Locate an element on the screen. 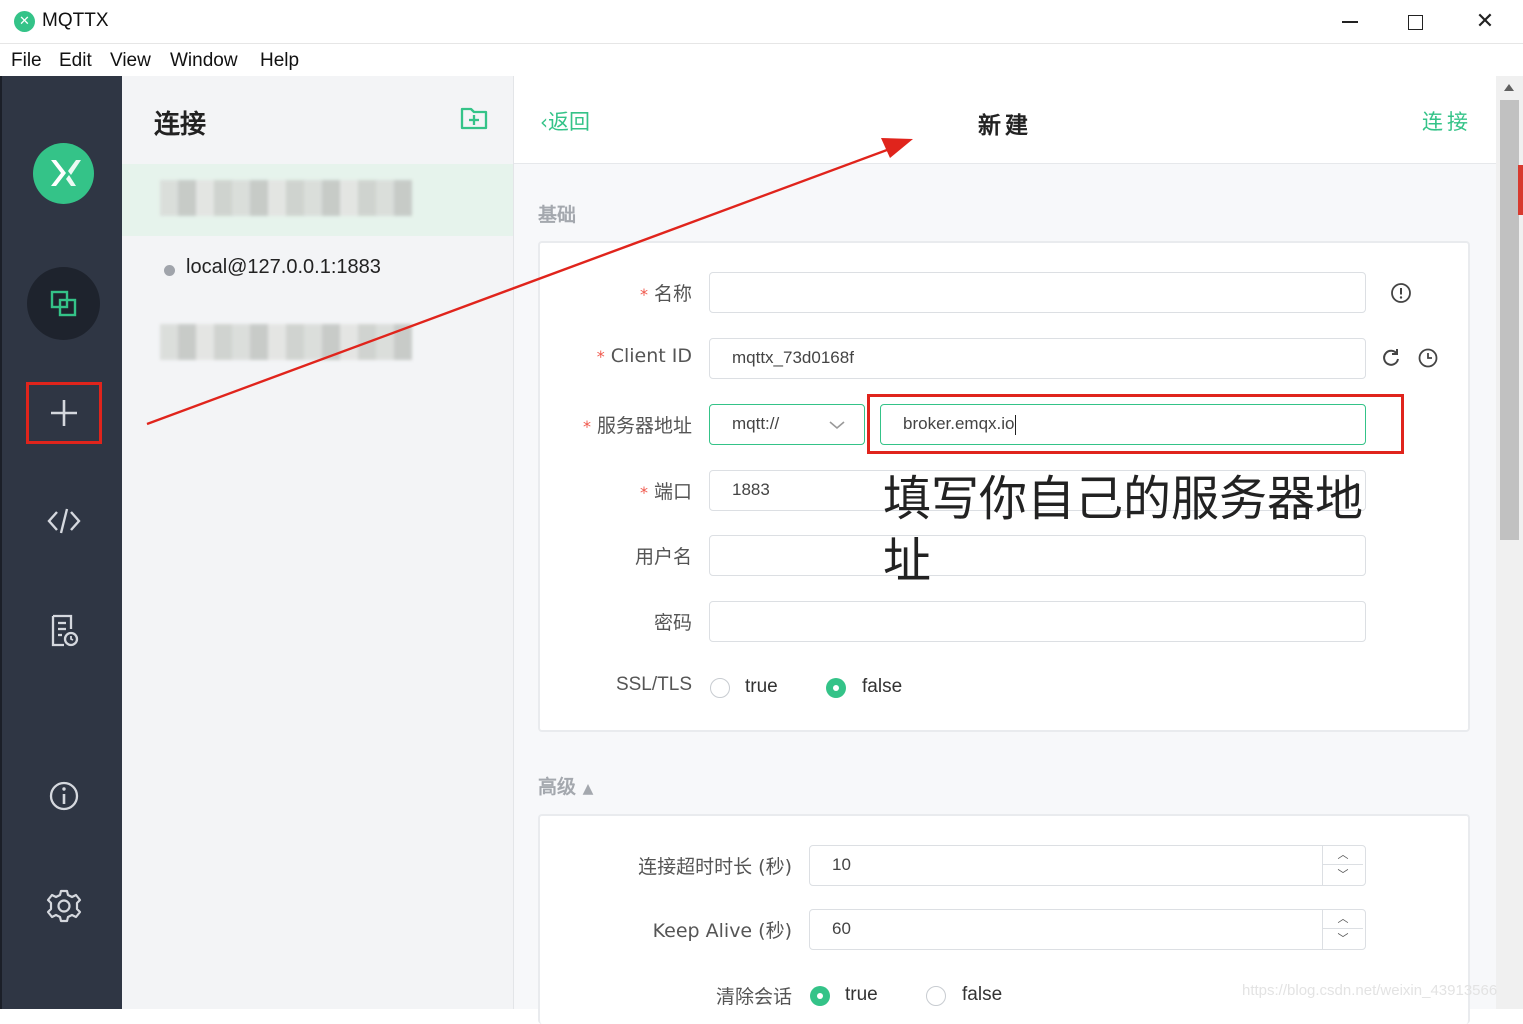  scroll-thumb is located at coordinates (1509, 320).